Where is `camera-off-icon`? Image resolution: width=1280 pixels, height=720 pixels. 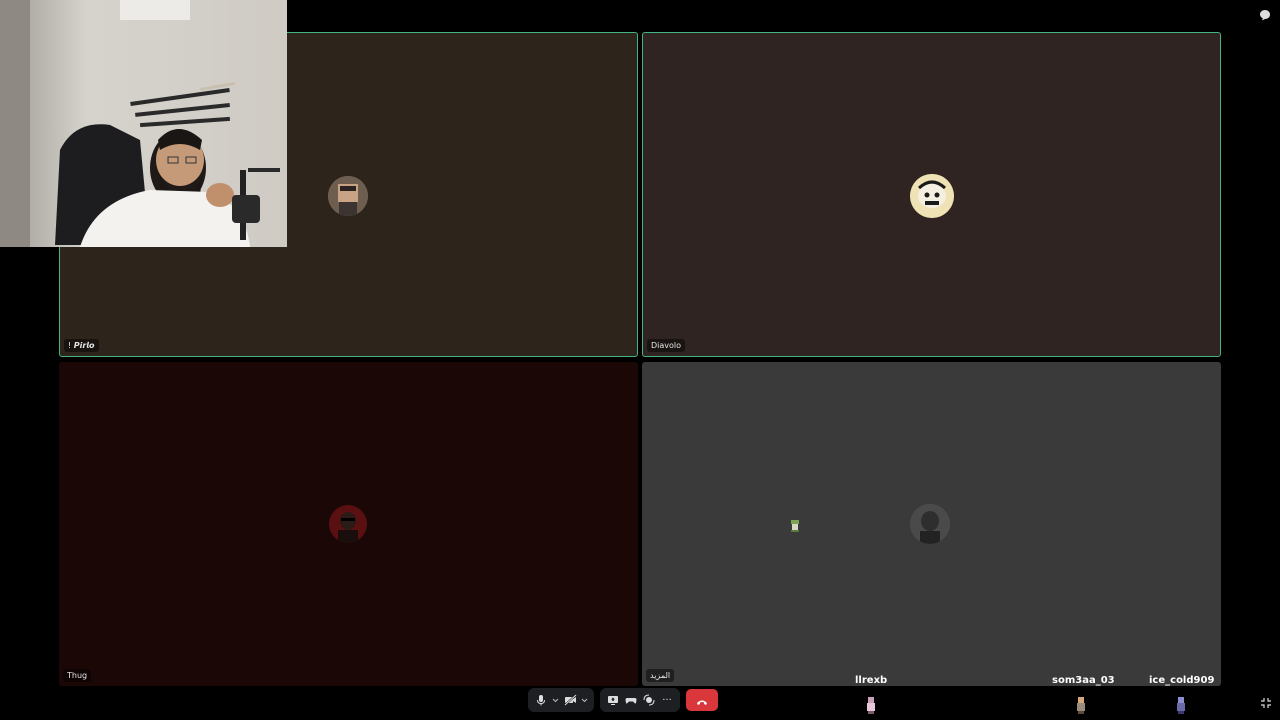
camera-off-icon is located at coordinates (570, 700).